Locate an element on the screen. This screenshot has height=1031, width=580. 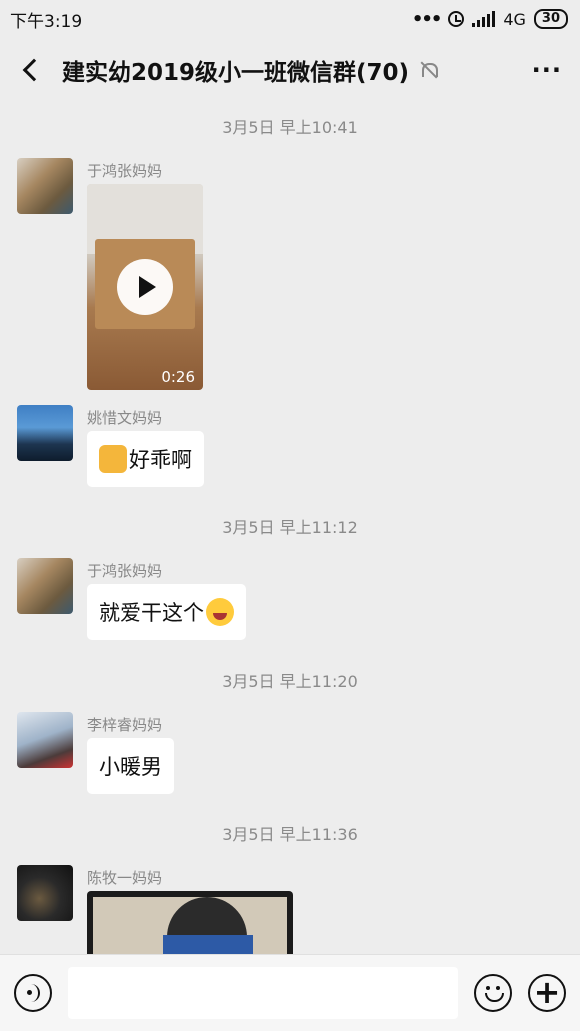
video-message: 0:26 is located at coordinates (145, 287).